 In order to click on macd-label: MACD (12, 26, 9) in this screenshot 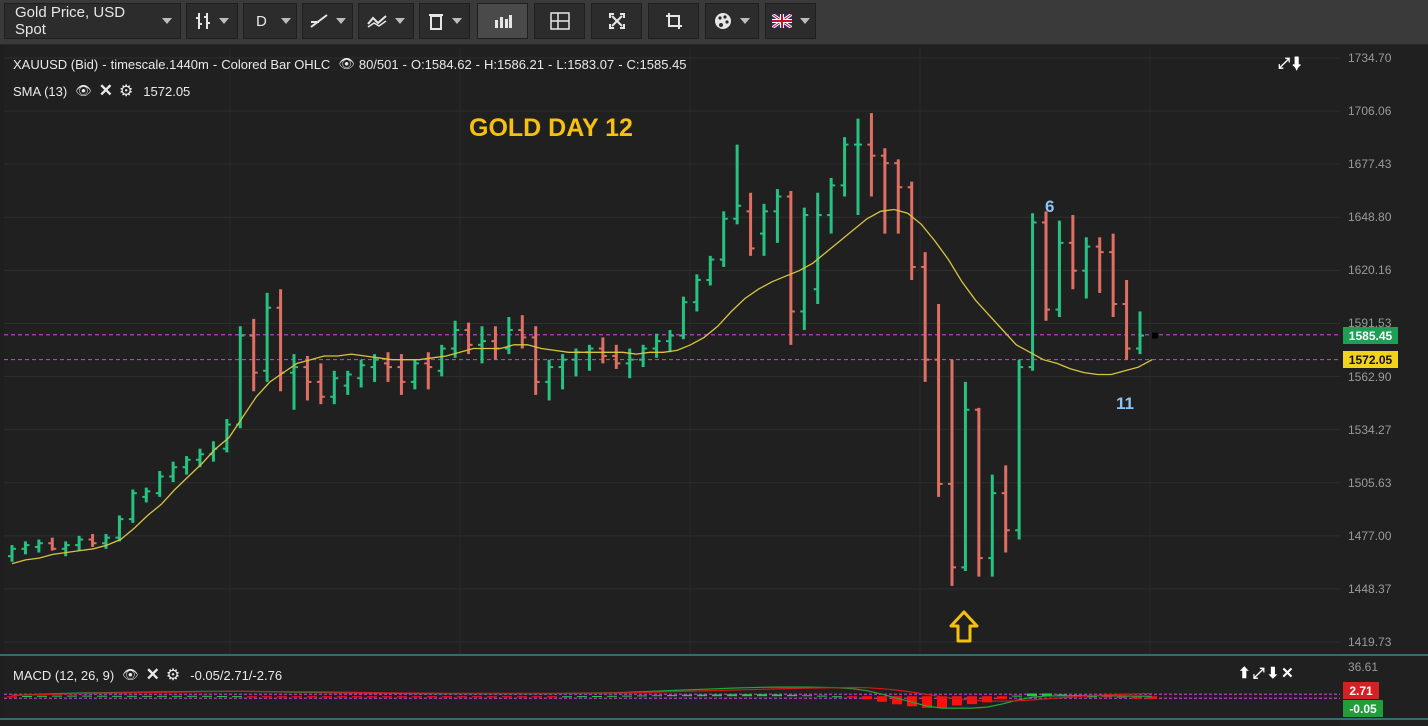, I will do `click(64, 675)`.